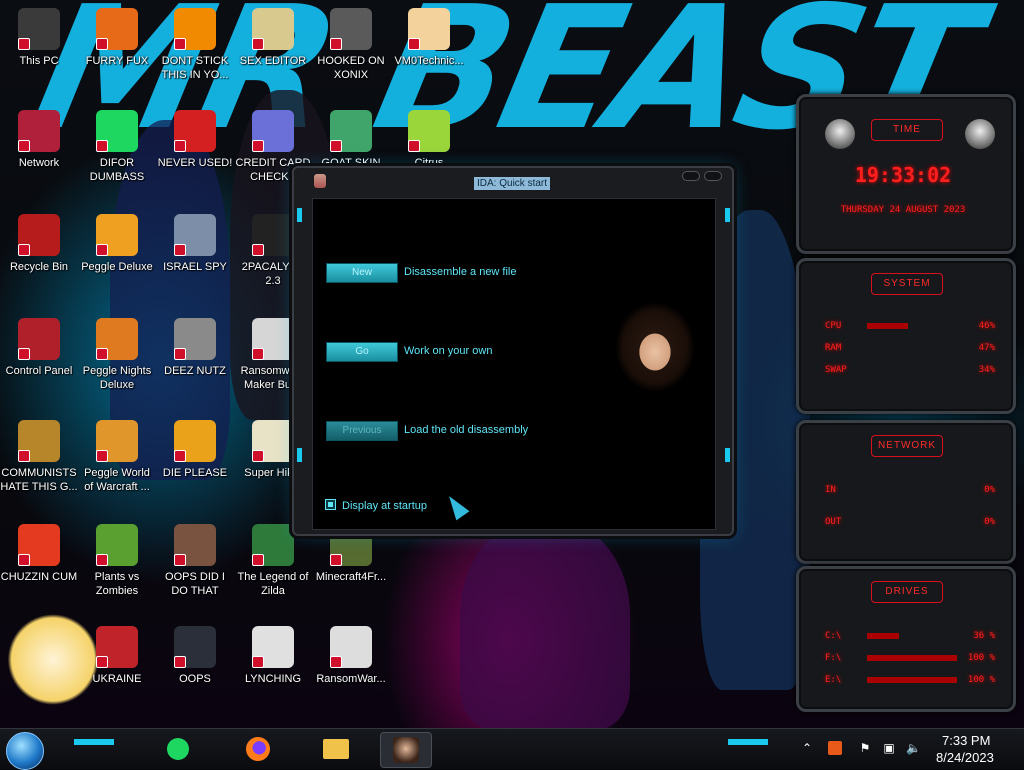  Describe the element at coordinates (330, 504) in the screenshot. I see `display-at-startup-checkbox` at that location.